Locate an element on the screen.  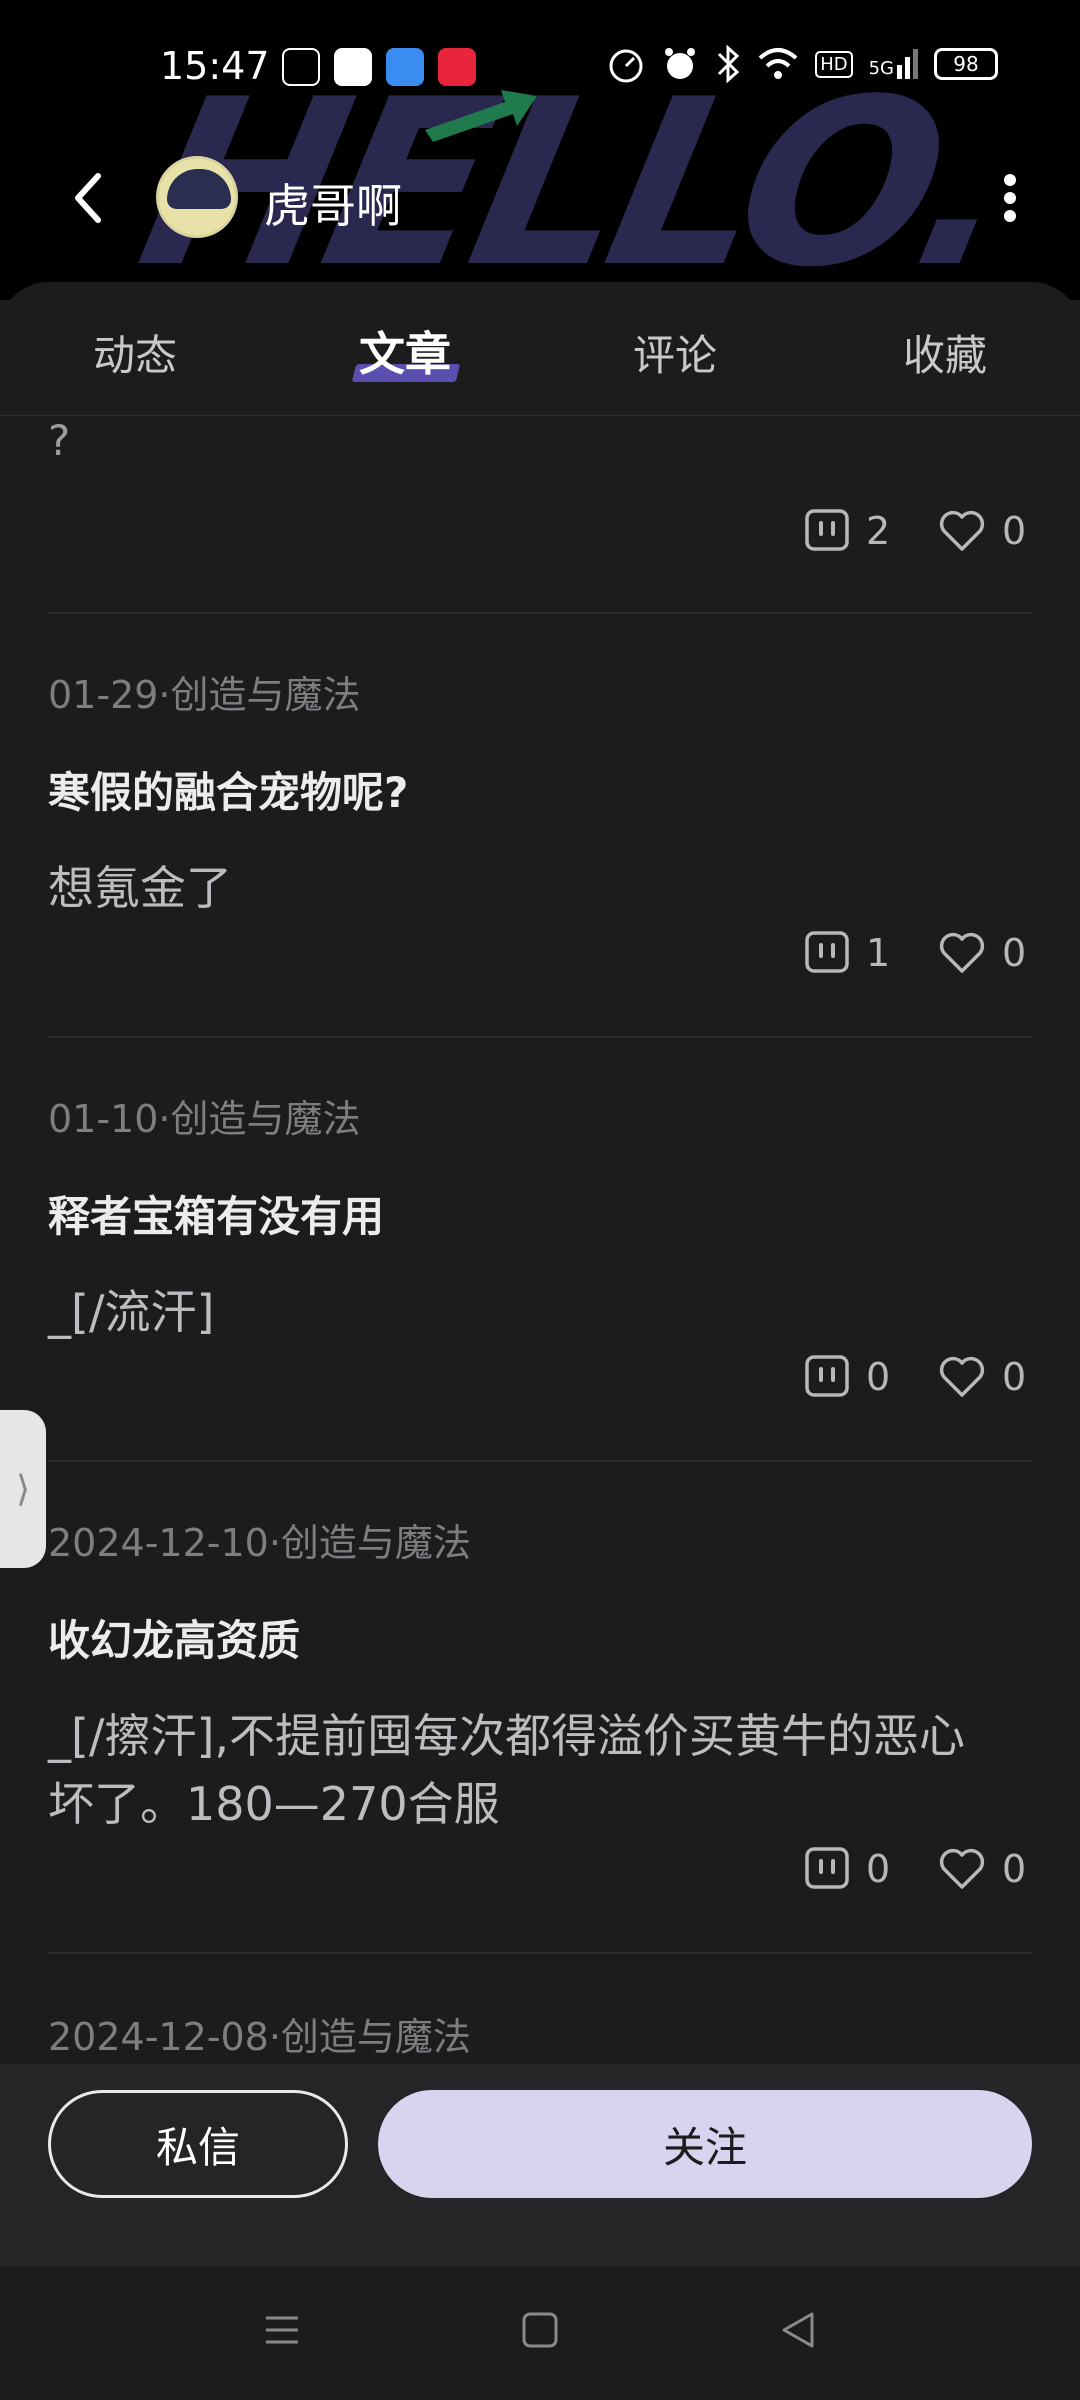
tab-moments: 动态 is located at coordinates (135, 352).